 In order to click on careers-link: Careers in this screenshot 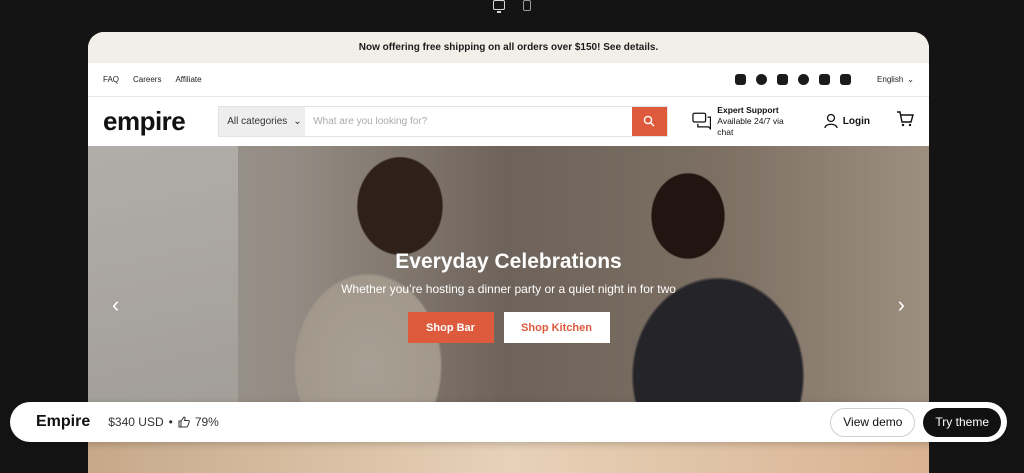, I will do `click(147, 79)`.